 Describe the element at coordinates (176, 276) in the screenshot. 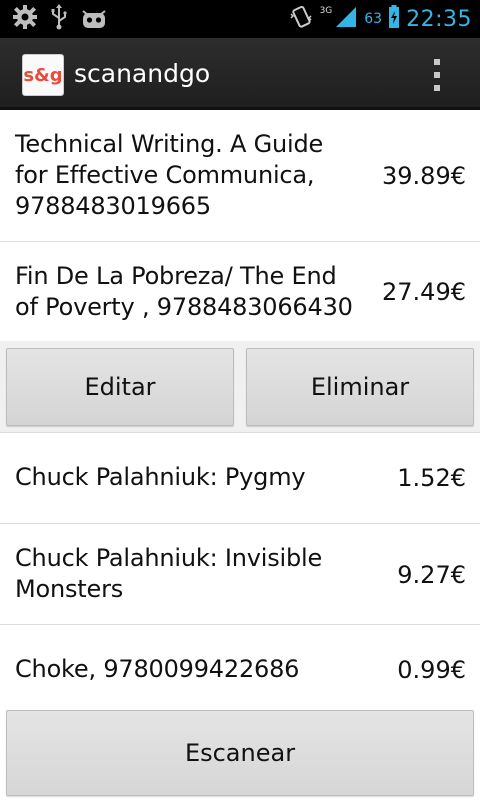

I see `item-title-line: Fin De La Pobreza/ The End` at that location.